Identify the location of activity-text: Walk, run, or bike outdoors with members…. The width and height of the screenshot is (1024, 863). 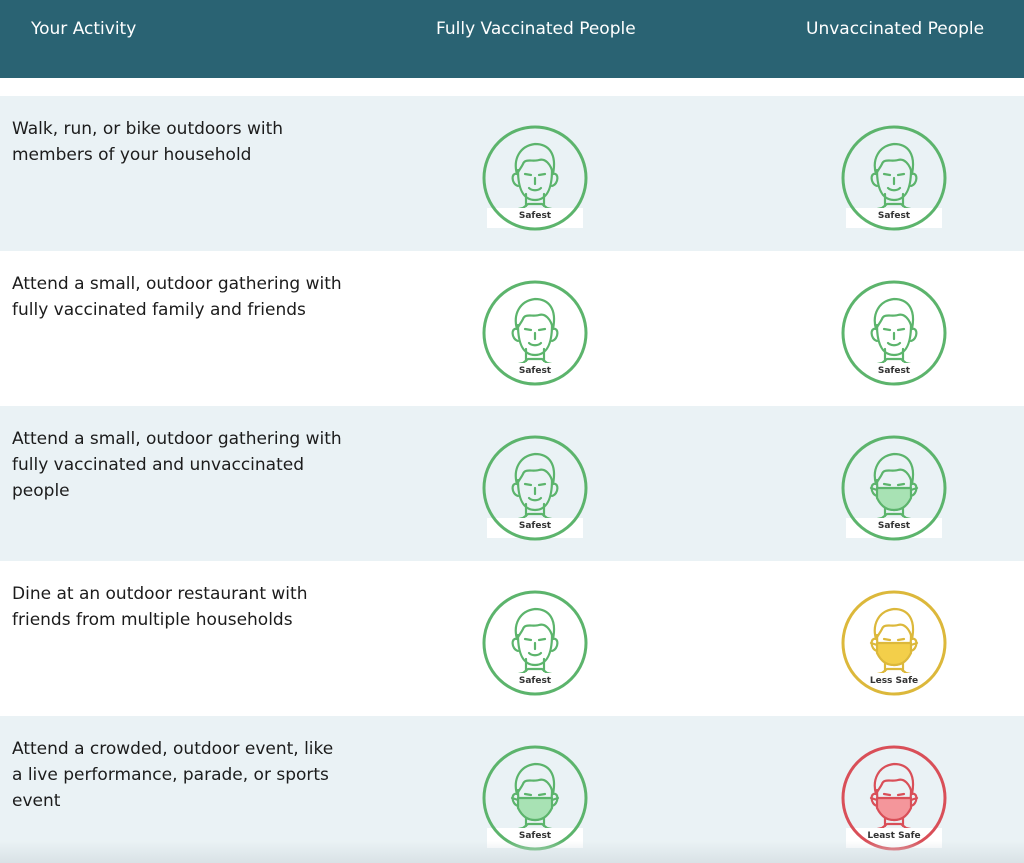
(148, 142).